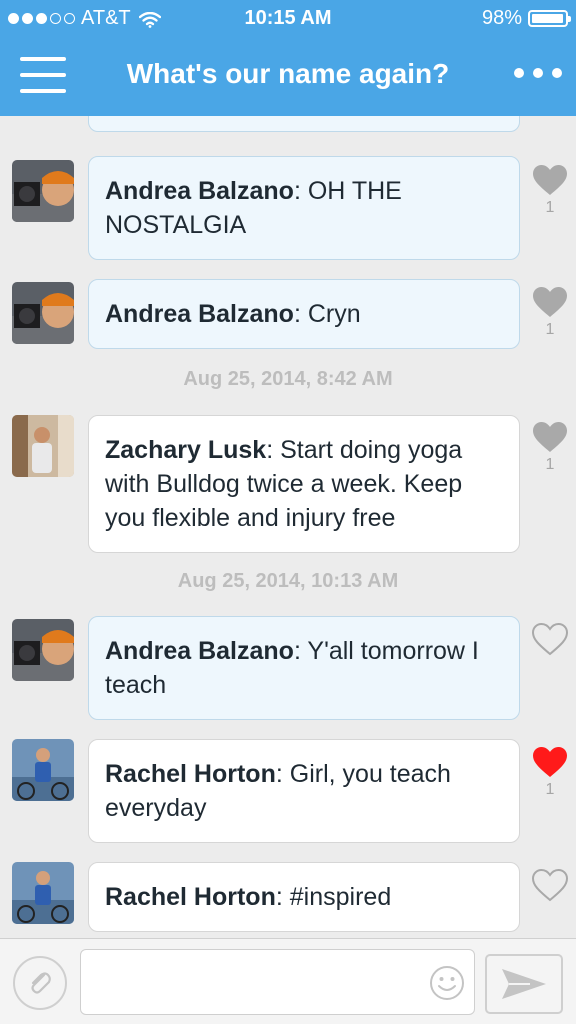  I want to click on send-arrow-icon, so click(524, 984).